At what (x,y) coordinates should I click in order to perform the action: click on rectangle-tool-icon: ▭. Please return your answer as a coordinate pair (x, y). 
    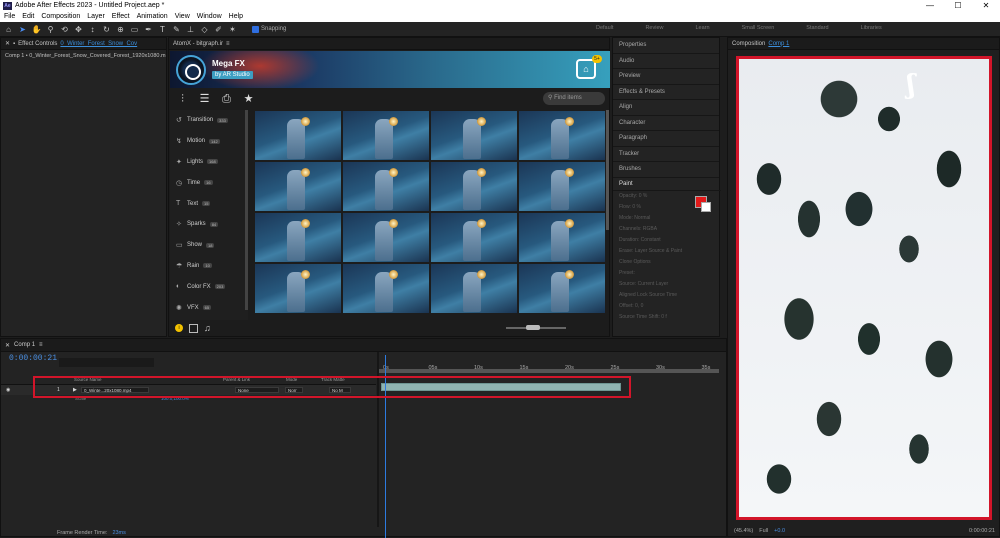
    Looking at the image, I should click on (134, 29).